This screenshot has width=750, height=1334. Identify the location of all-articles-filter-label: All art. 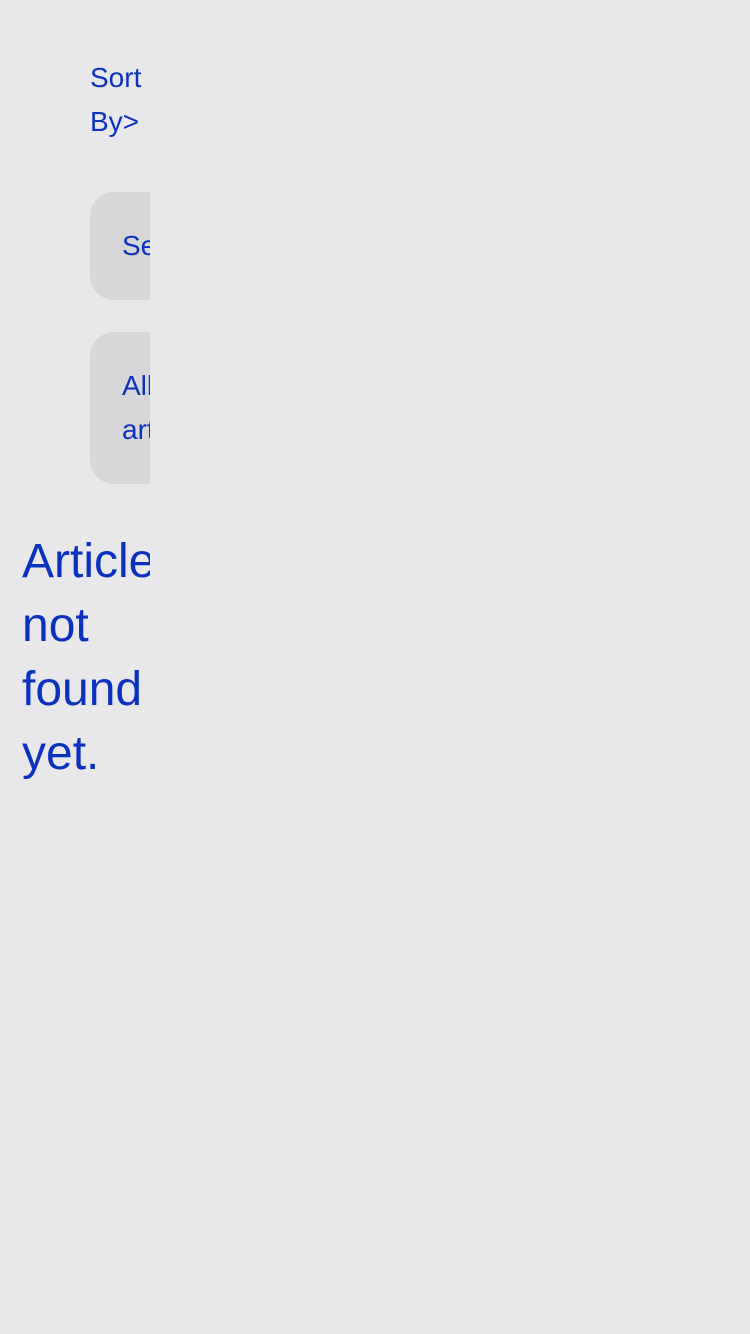
(136, 407).